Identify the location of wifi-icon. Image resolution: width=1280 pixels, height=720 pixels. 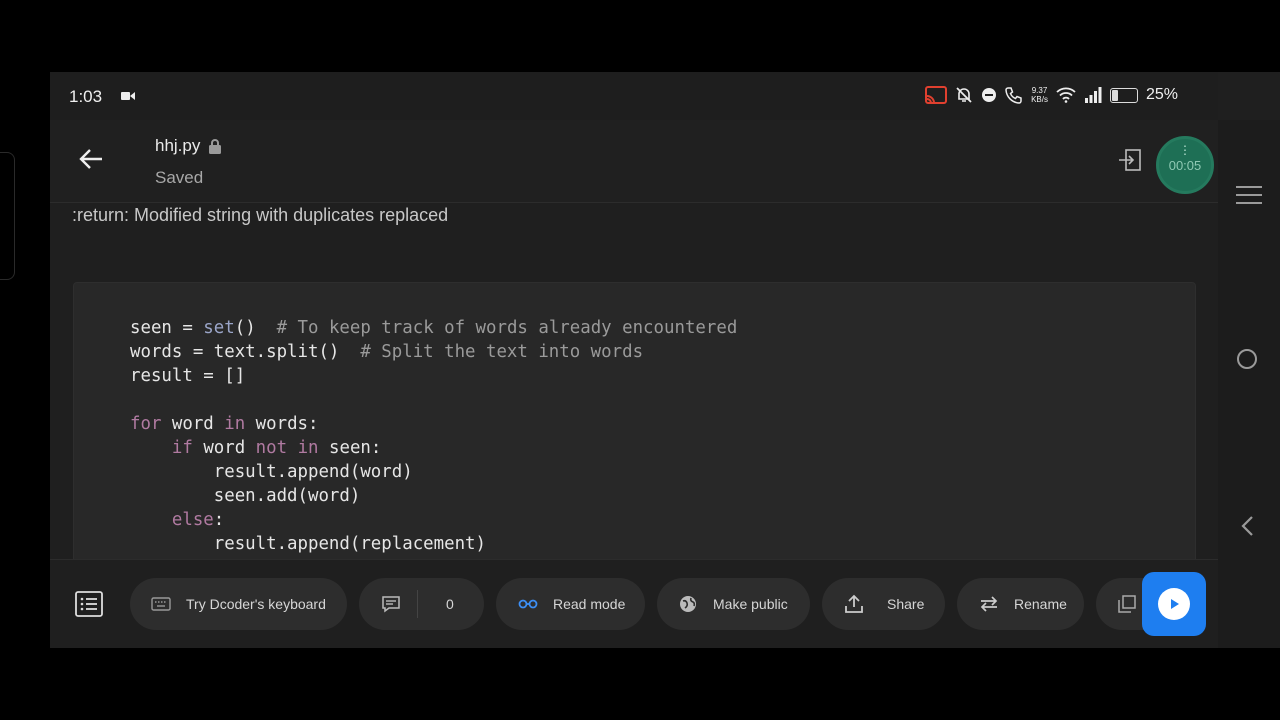
(1066, 95).